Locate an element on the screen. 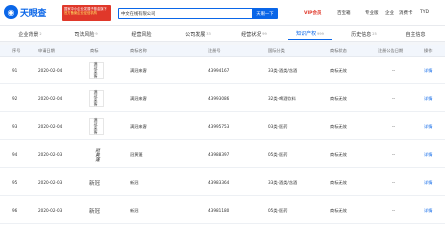 The width and height of the screenshot is (445, 240). tab-company-background: 企业背景 2 is located at coordinates (30, 34).